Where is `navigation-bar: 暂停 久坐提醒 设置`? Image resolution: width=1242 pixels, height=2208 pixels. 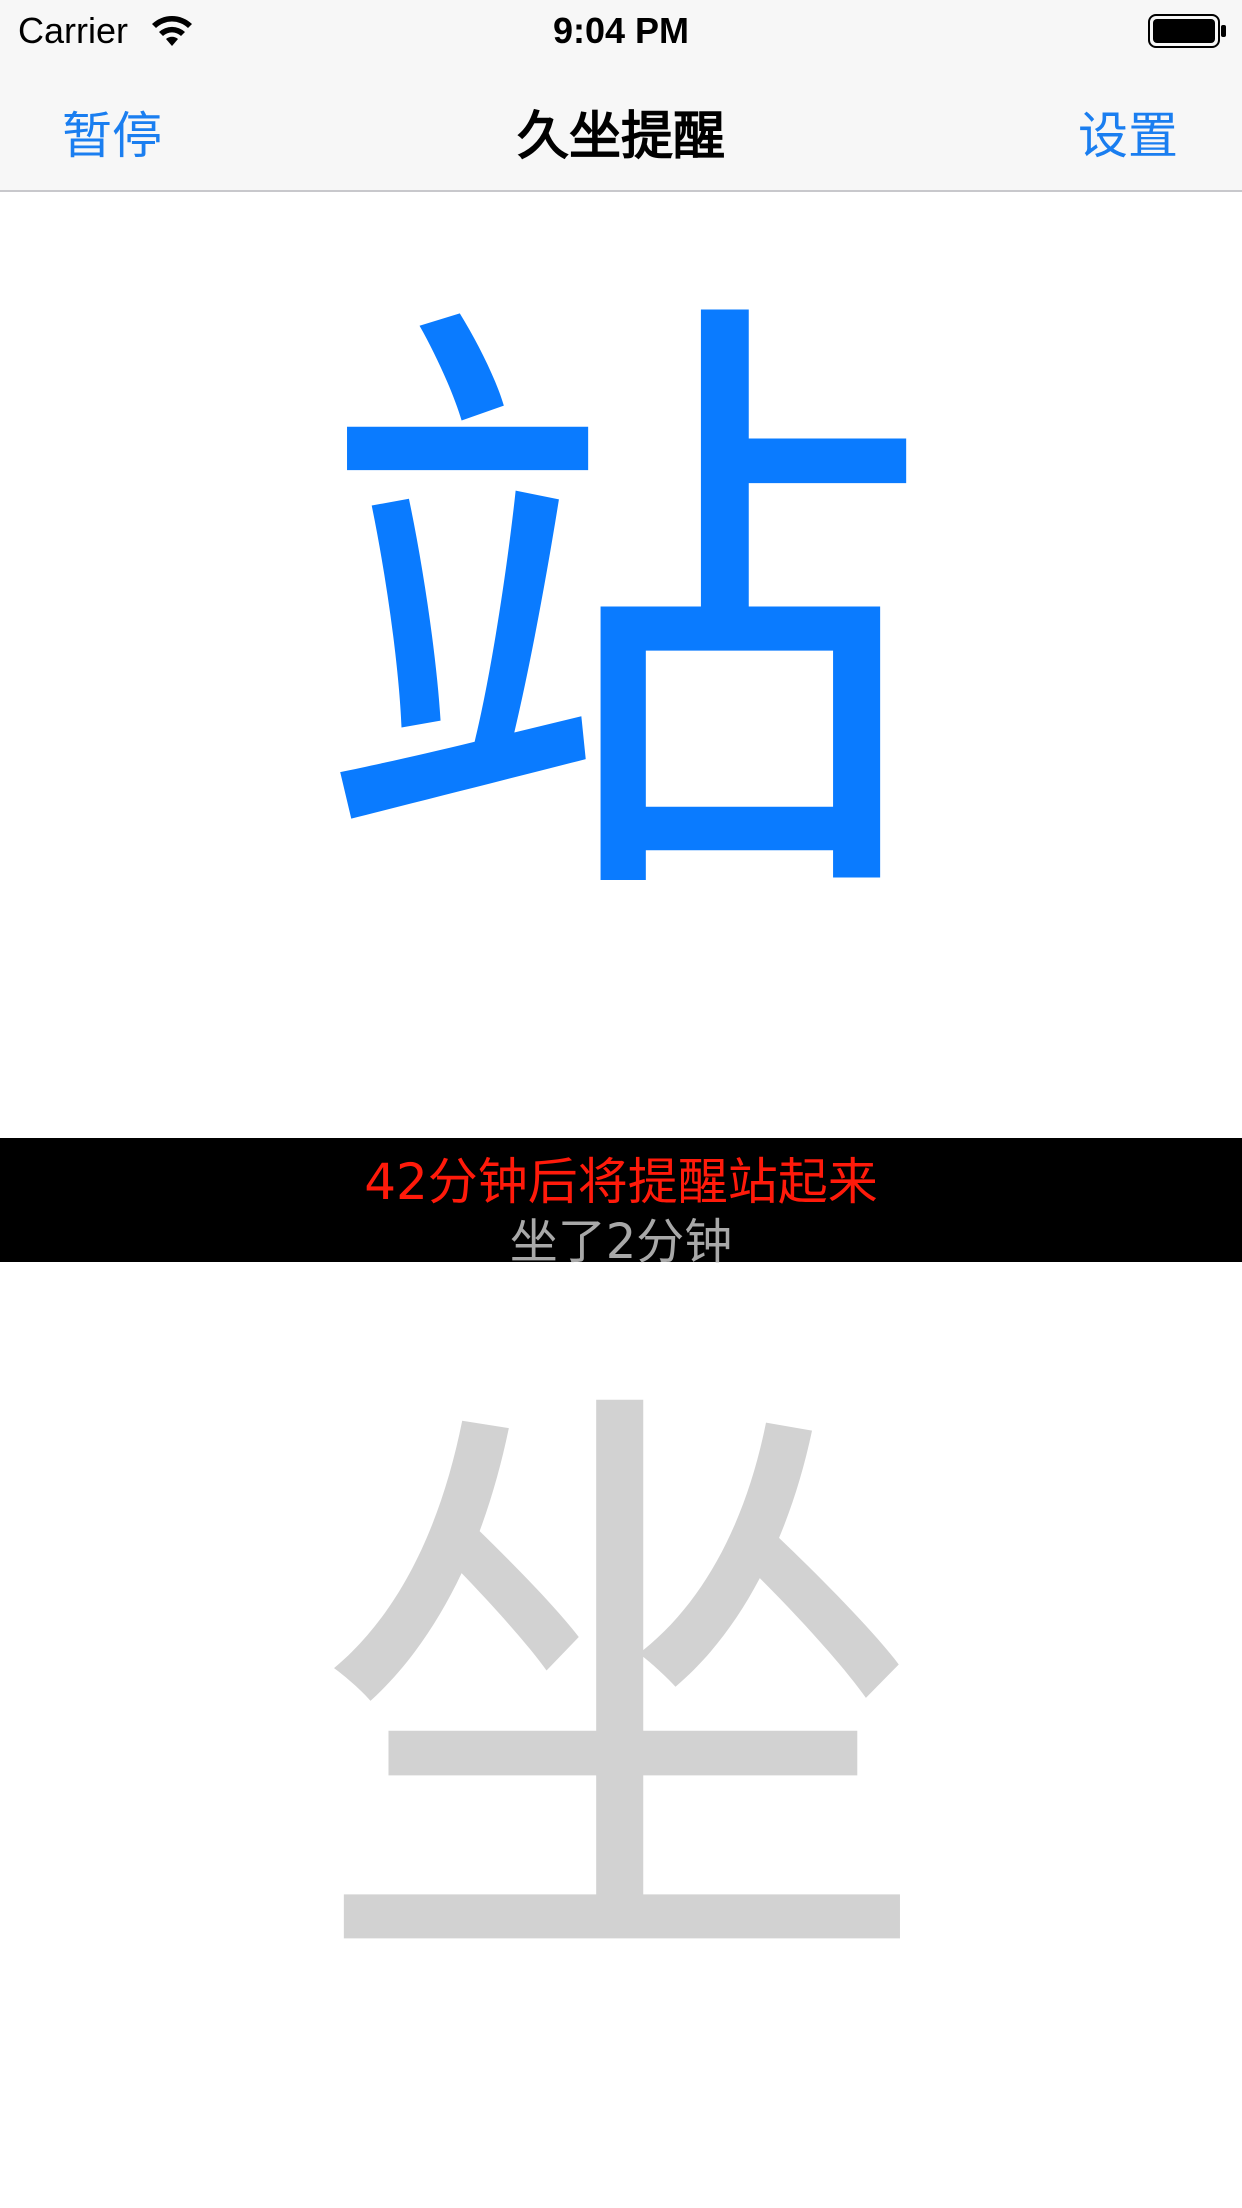 navigation-bar: 暂停 久坐提醒 设置 is located at coordinates (621, 126).